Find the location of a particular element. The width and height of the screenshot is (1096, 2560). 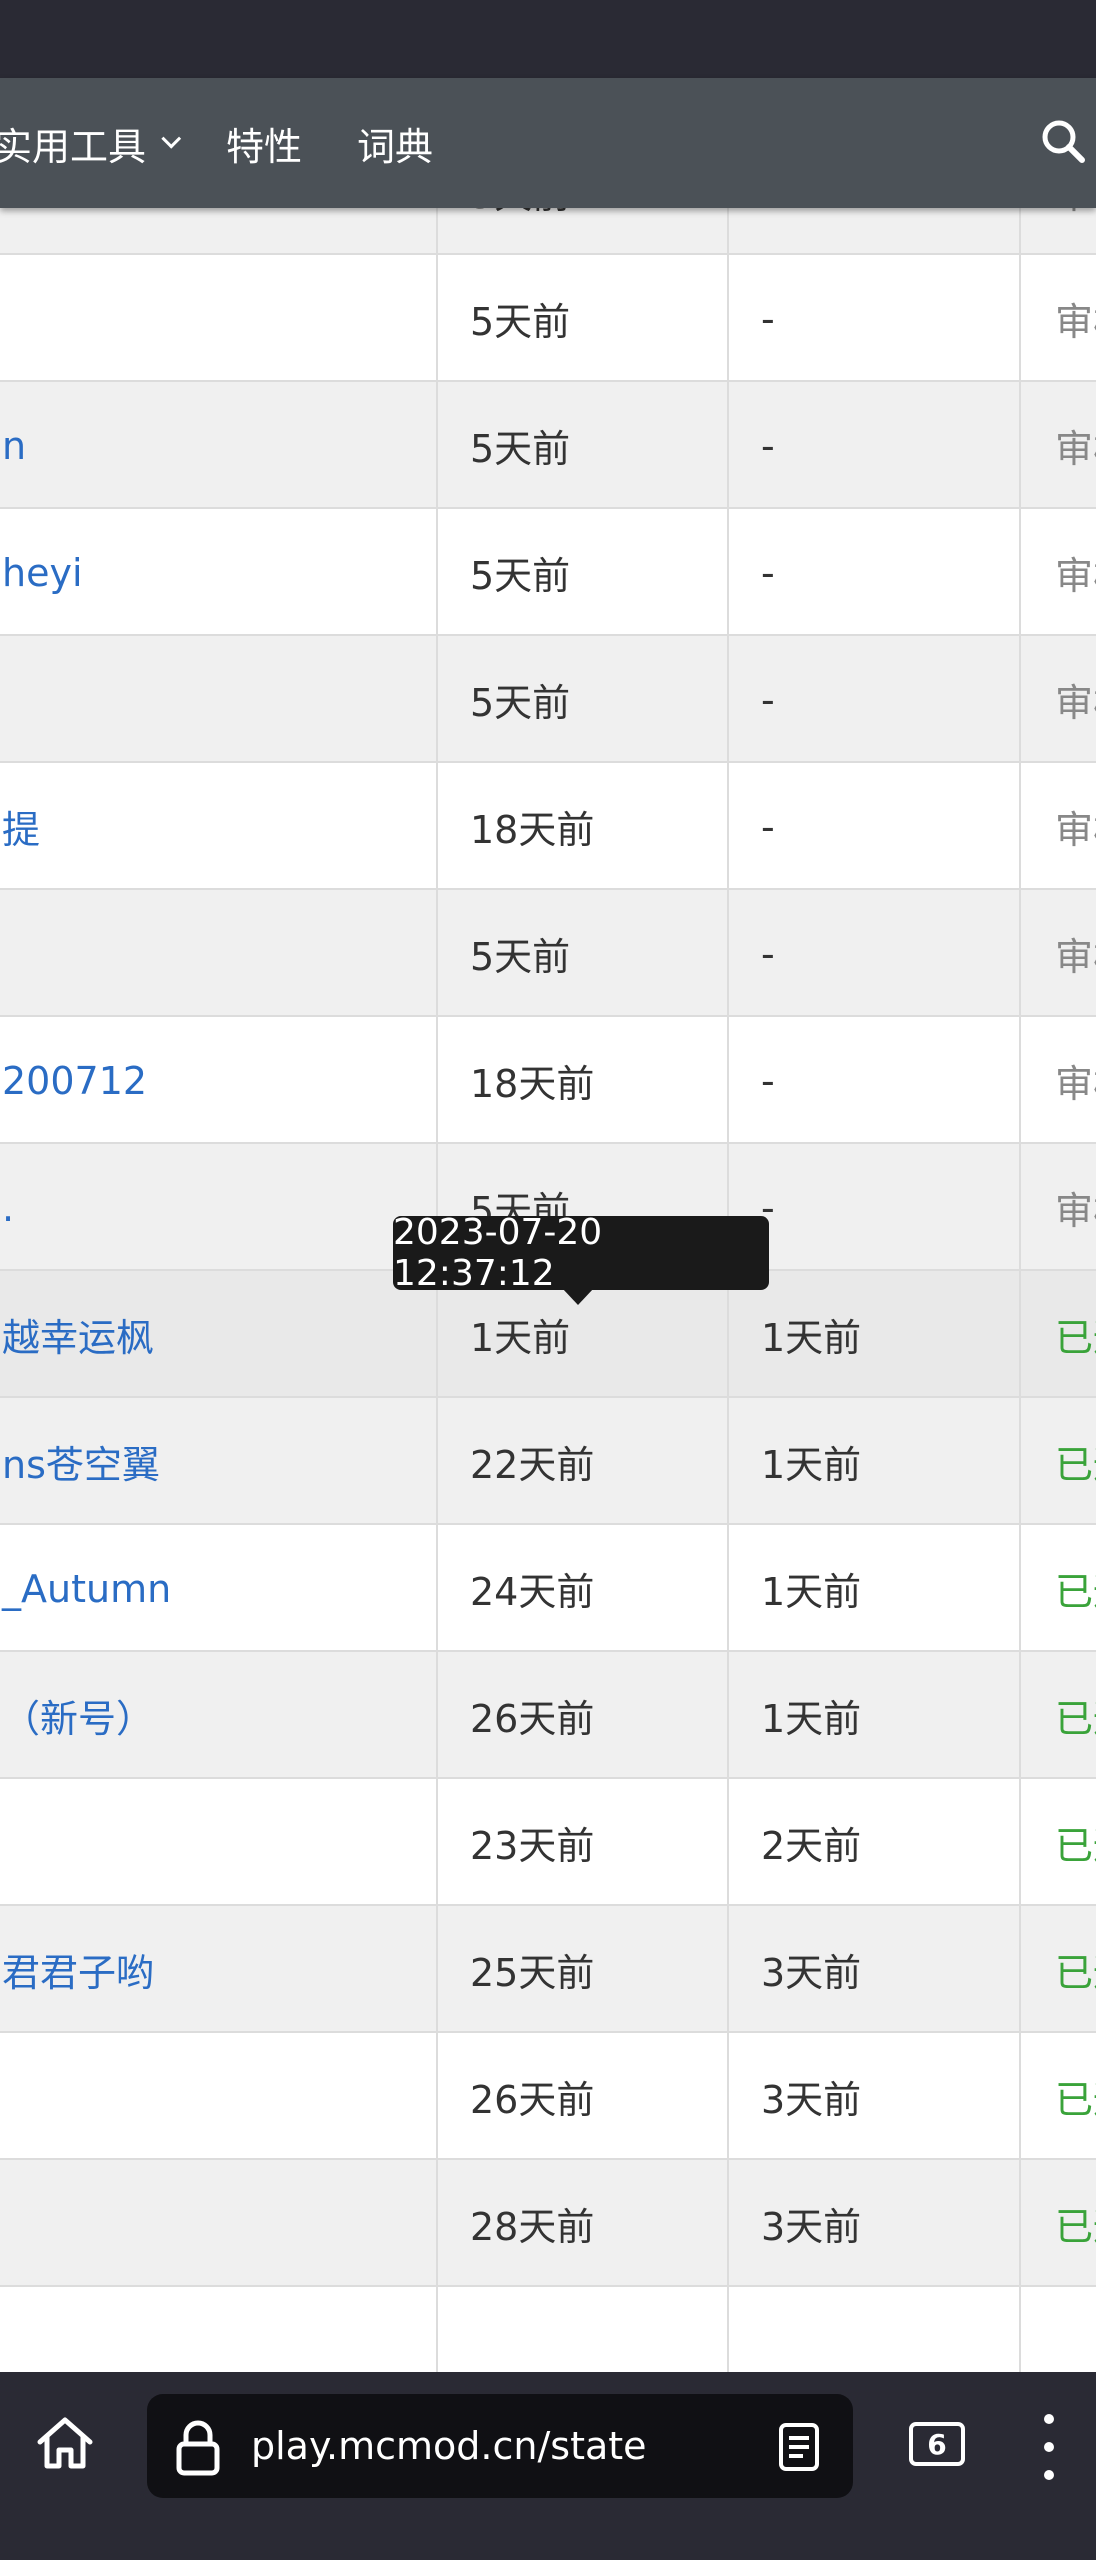

table-row: 20071218天前-审核中 is located at coordinates (548, 1080).